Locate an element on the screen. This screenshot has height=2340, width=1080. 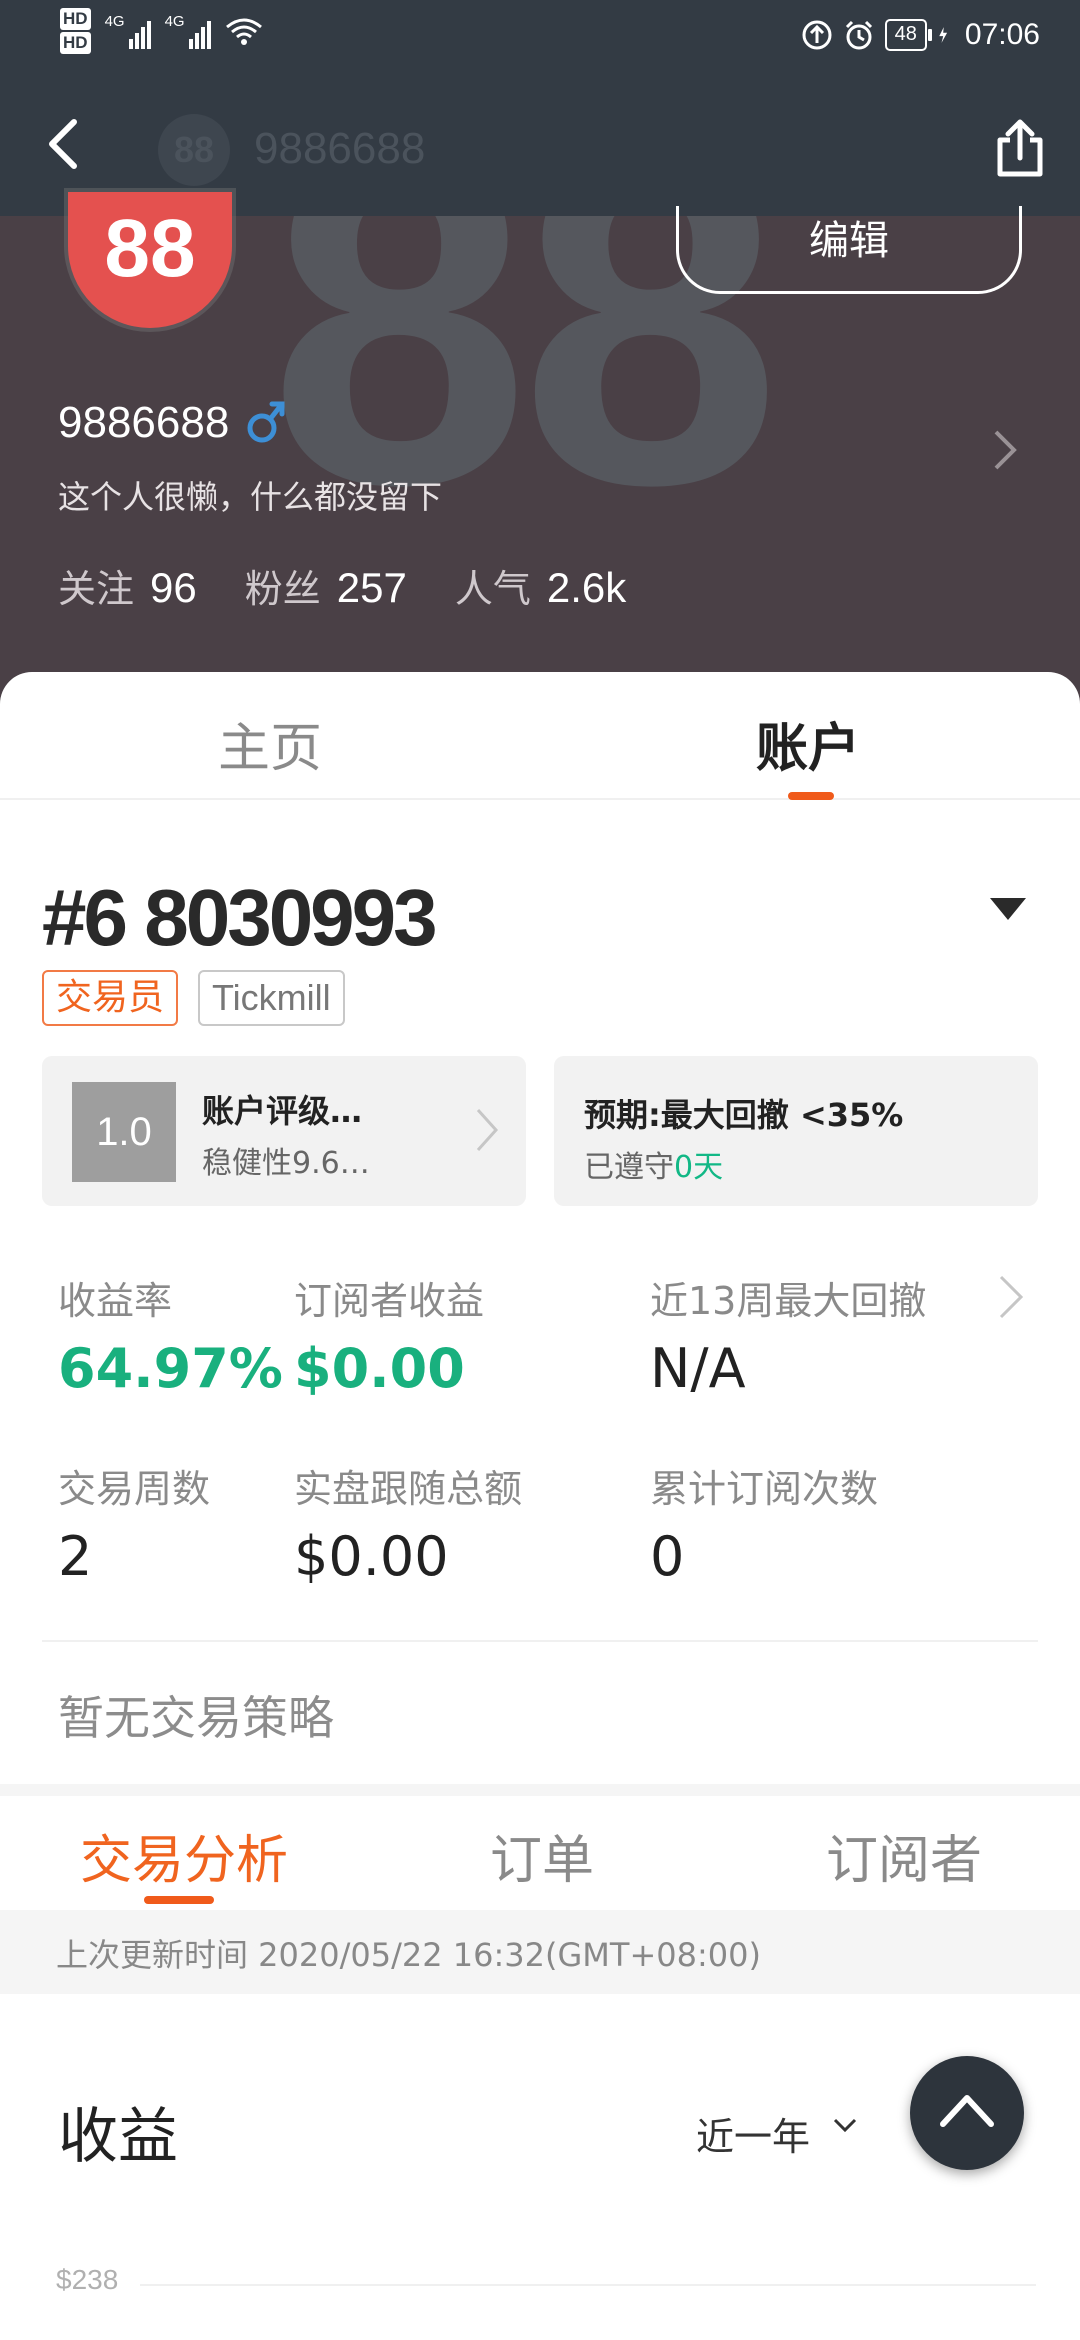
stat-value: 2.6k is located at coordinates (586, 587).